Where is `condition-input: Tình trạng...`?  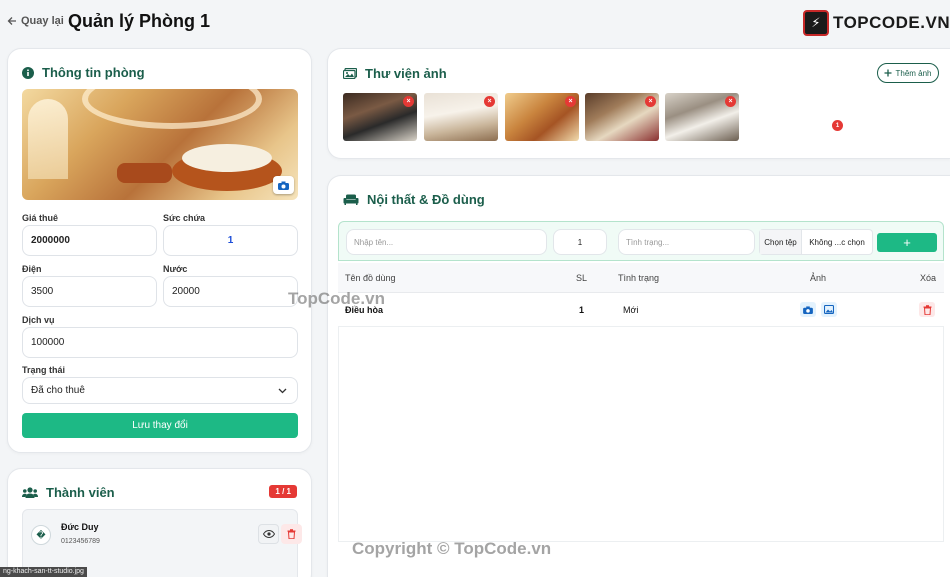
condition-input: Tình trạng... is located at coordinates (686, 242).